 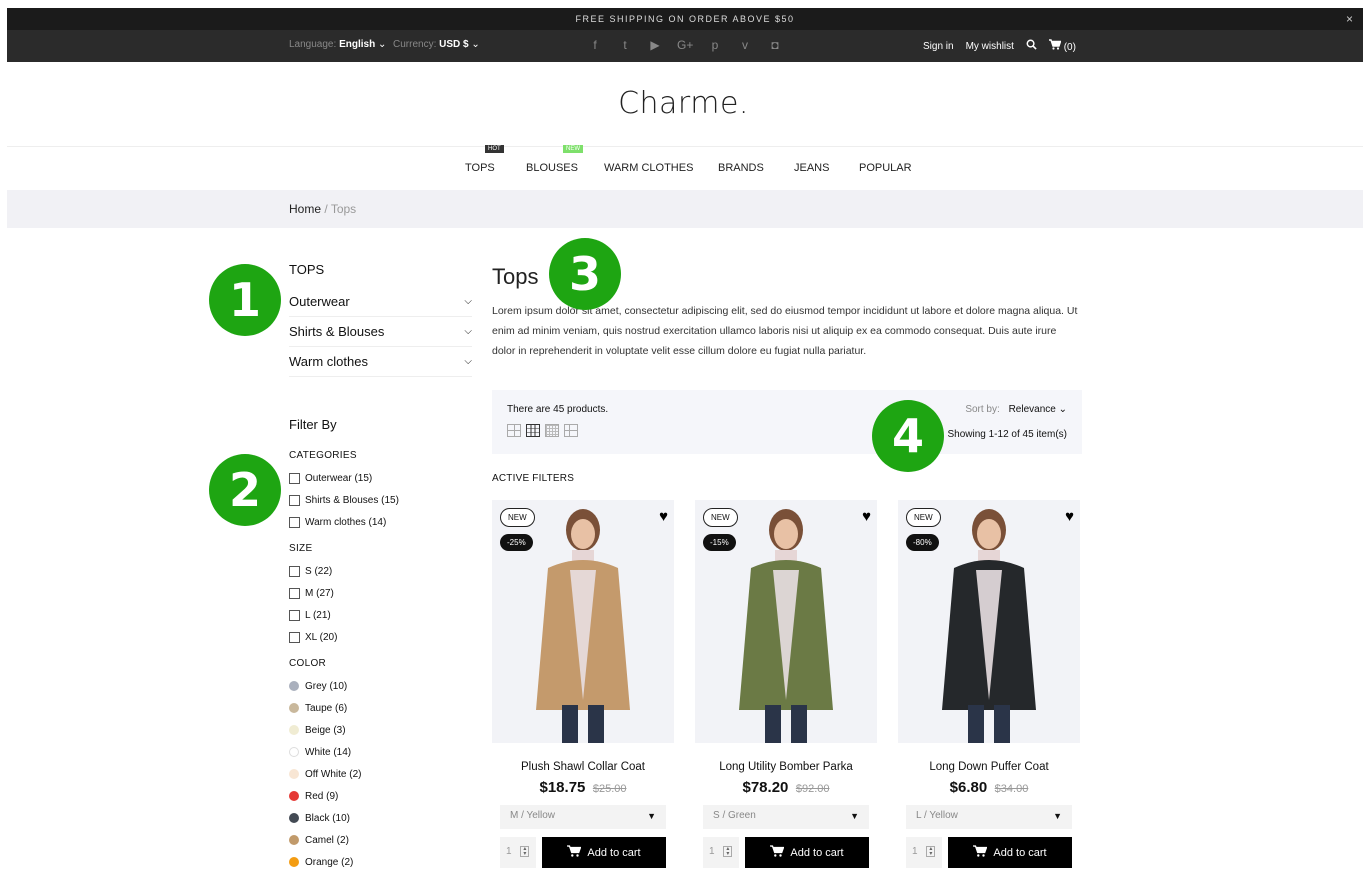 What do you see at coordinates (625, 45) in the screenshot?
I see `twitter-icon: t` at bounding box center [625, 45].